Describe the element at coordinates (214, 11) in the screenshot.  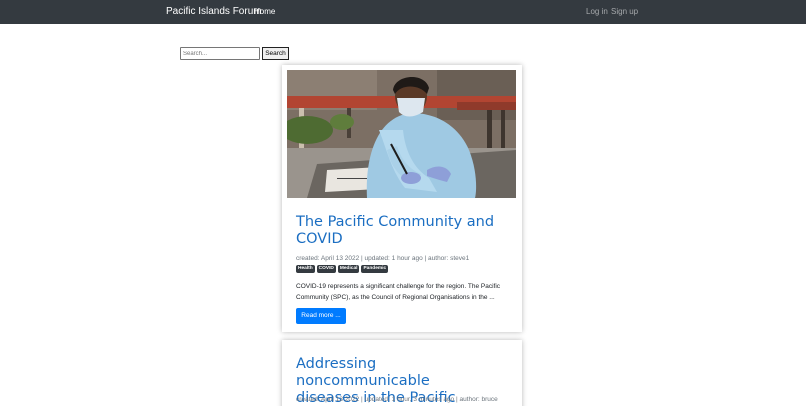
I see `brand-link: Pacific Islands Forum` at that location.